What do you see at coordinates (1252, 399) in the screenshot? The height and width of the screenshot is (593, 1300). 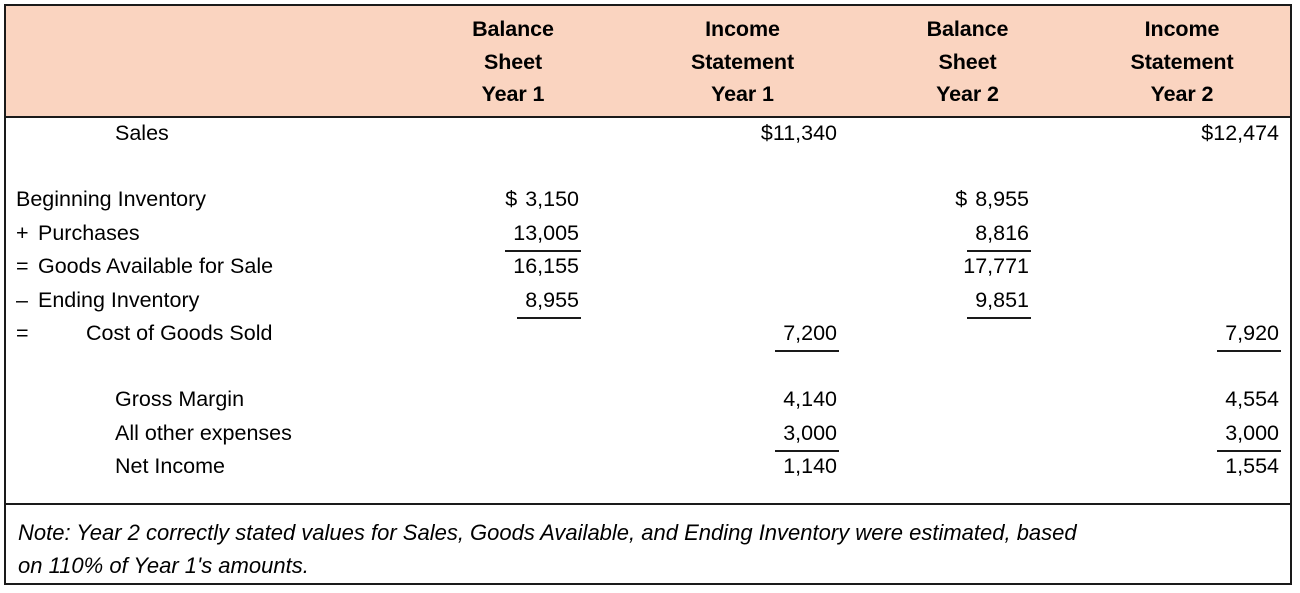 I see `cell-gross-margin-is2: 4,554` at bounding box center [1252, 399].